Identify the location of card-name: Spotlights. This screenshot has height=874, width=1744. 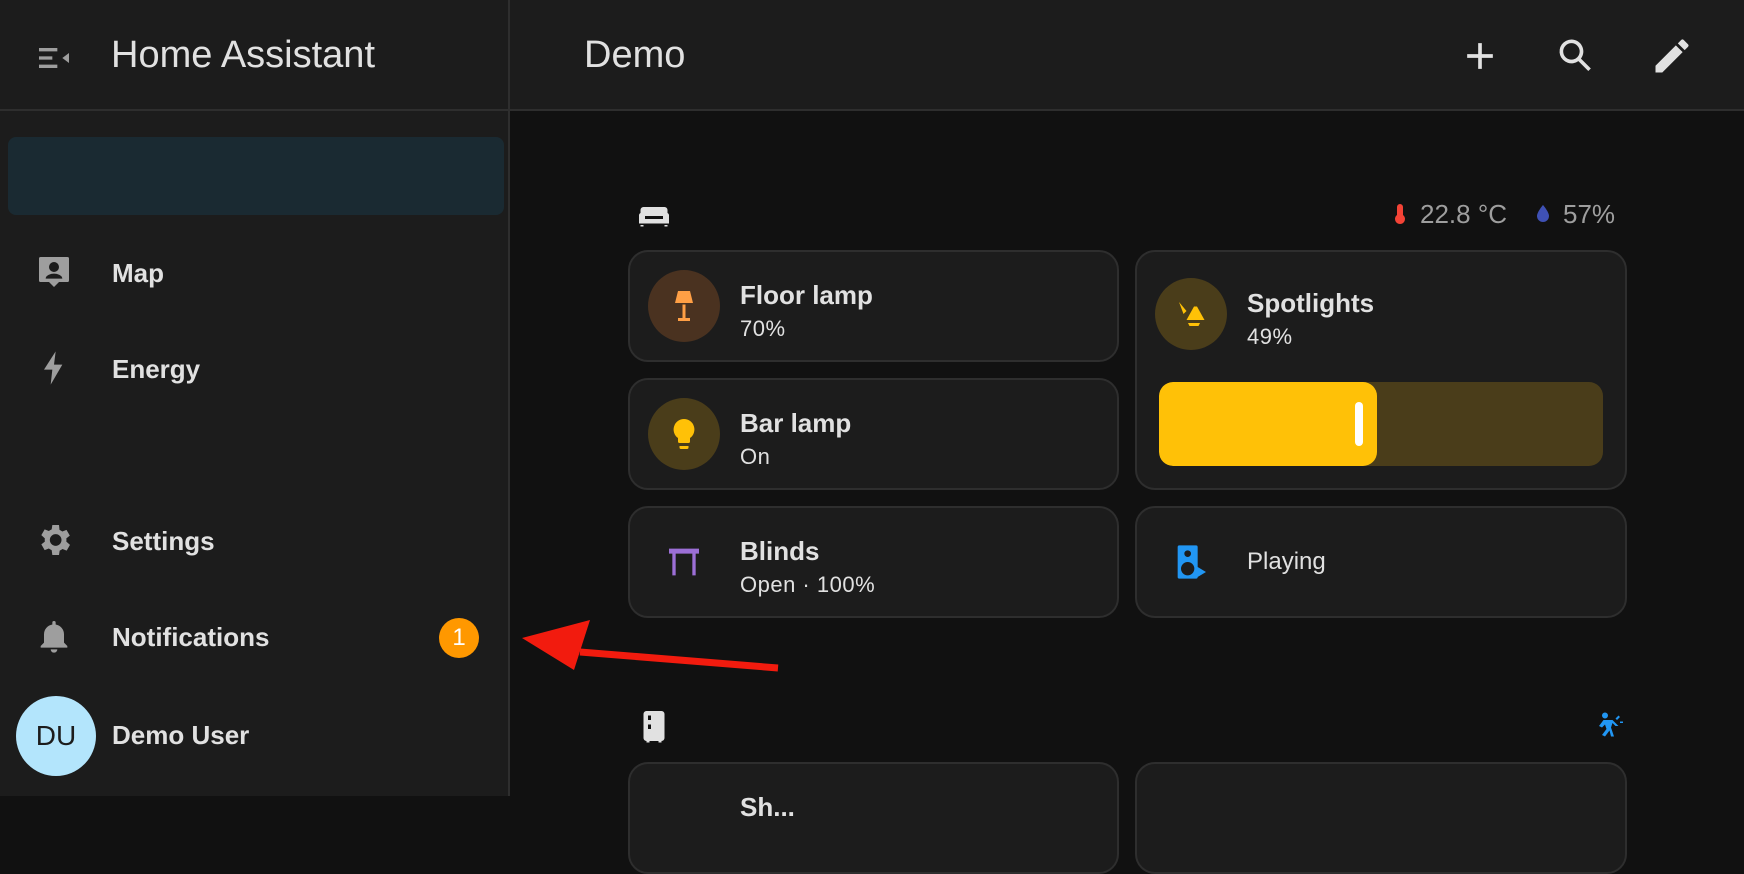
(1311, 303).